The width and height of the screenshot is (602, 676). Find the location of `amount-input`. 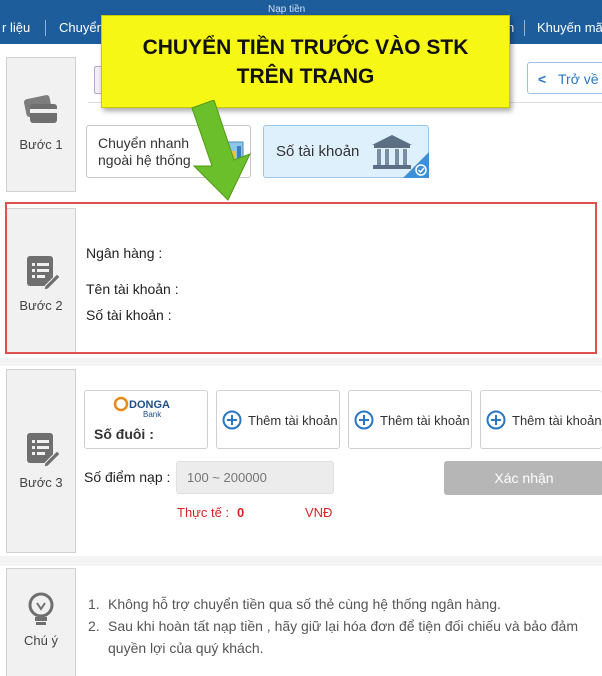

amount-input is located at coordinates (255, 477).